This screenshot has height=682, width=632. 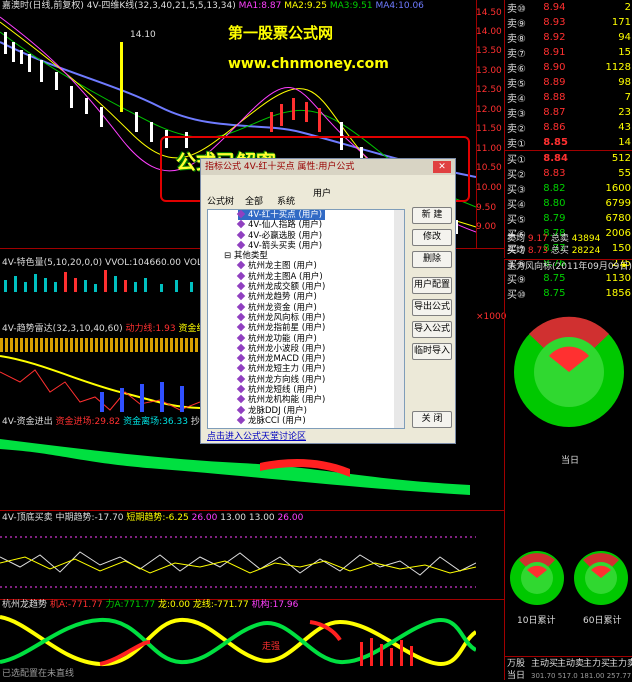 What do you see at coordinates (281, 411) in the screenshot?
I see `tree-item-19: 龙脉DDJ (用户)` at bounding box center [281, 411].